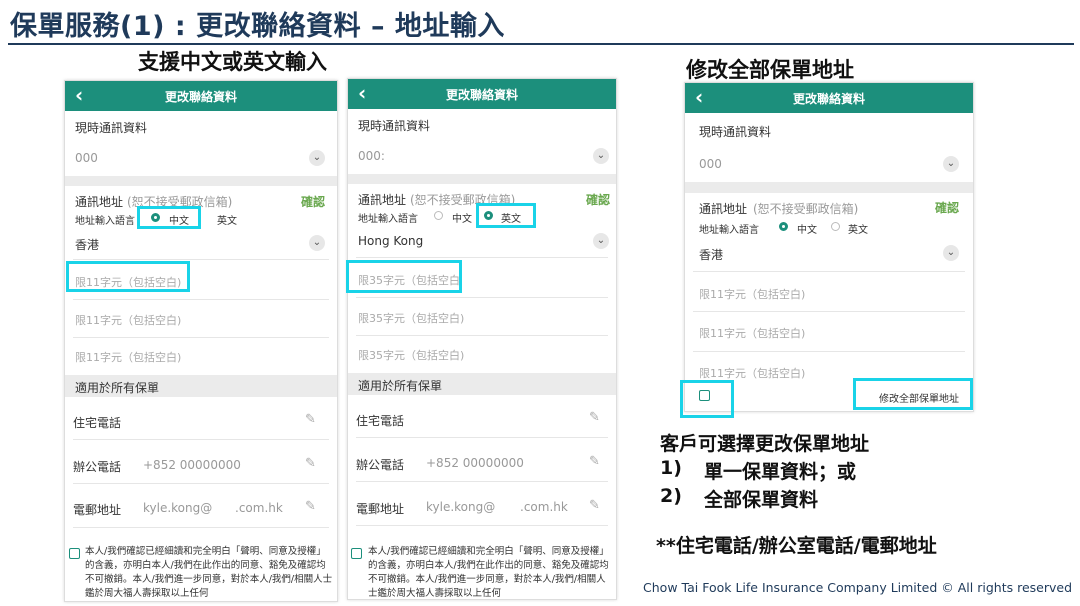 The width and height of the screenshot is (1080, 606). I want to click on address-line-2-input: 限35字元（包括空白), so click(411, 318).